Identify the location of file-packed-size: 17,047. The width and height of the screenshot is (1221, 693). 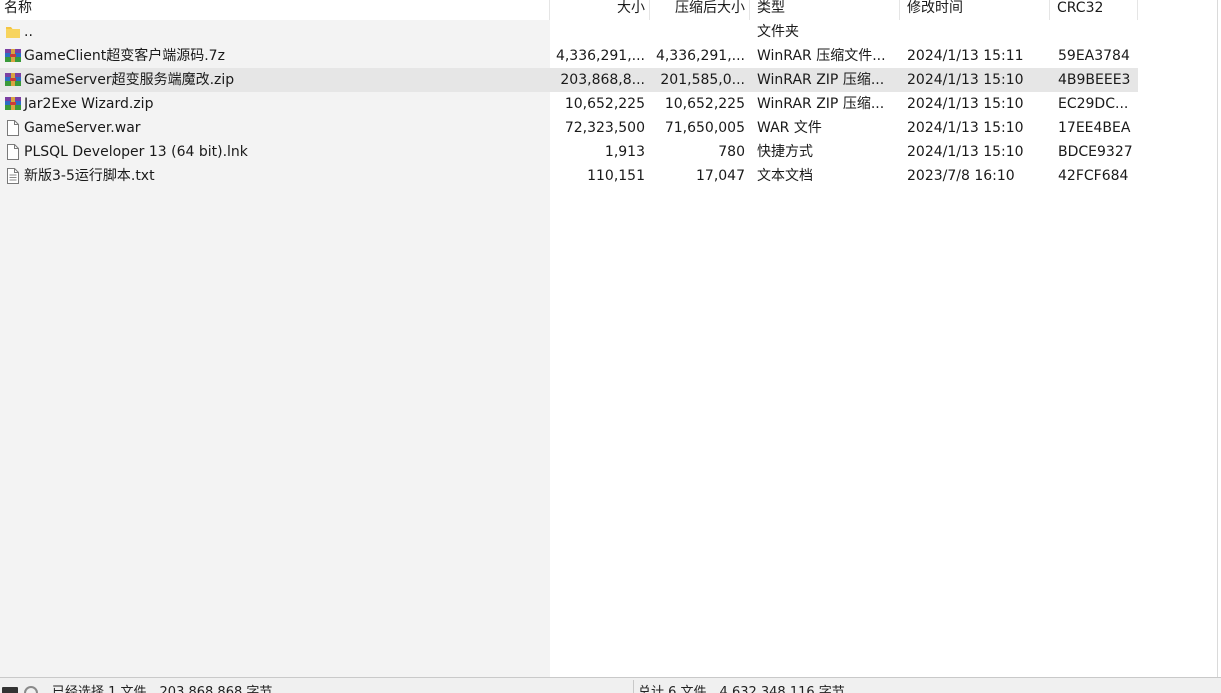
(720, 176).